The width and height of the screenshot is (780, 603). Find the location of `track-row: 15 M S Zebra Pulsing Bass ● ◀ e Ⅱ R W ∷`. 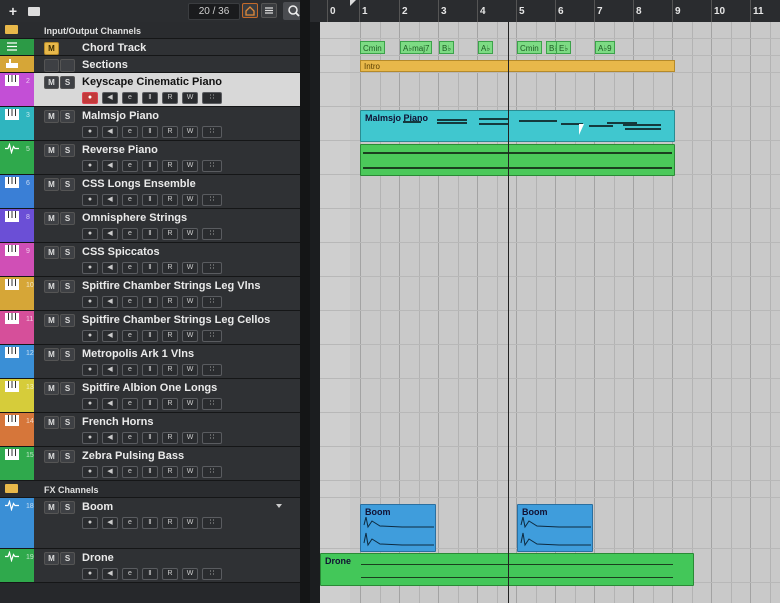

track-row: 15 M S Zebra Pulsing Bass ● ◀ e Ⅱ R W ∷ is located at coordinates (150, 464).